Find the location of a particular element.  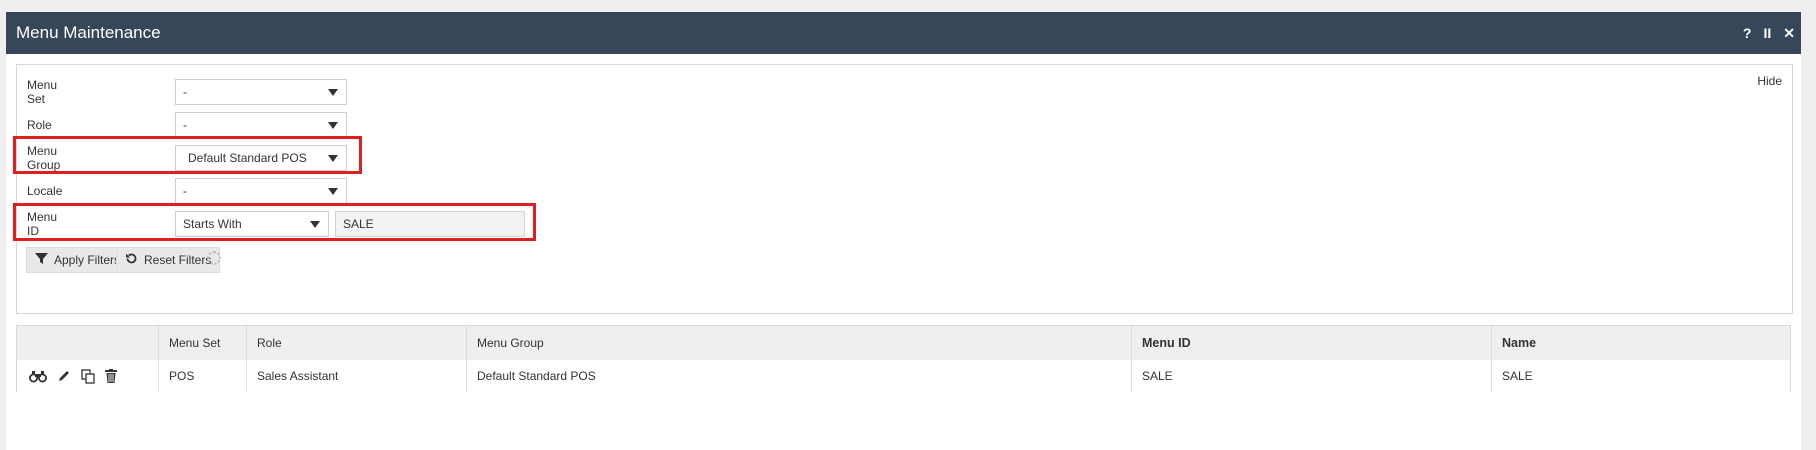

hide-filters-link: Hide is located at coordinates (1769, 81).